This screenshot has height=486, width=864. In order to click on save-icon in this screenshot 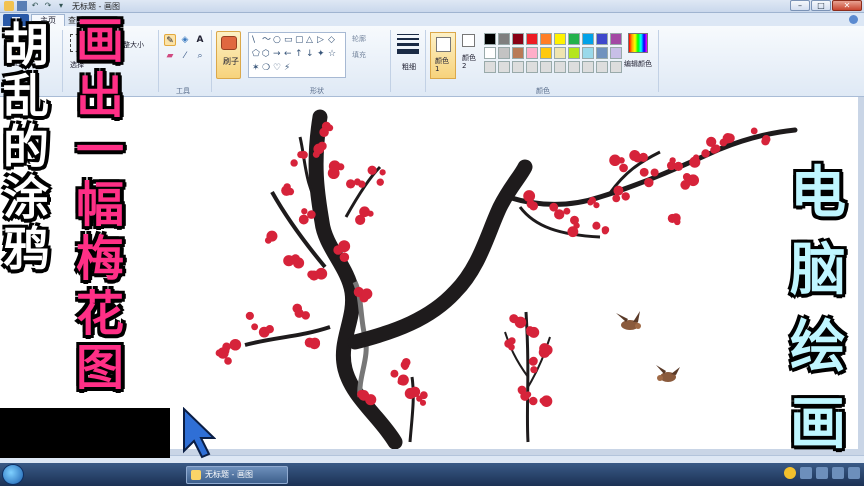, I will do `click(22, 6)`.